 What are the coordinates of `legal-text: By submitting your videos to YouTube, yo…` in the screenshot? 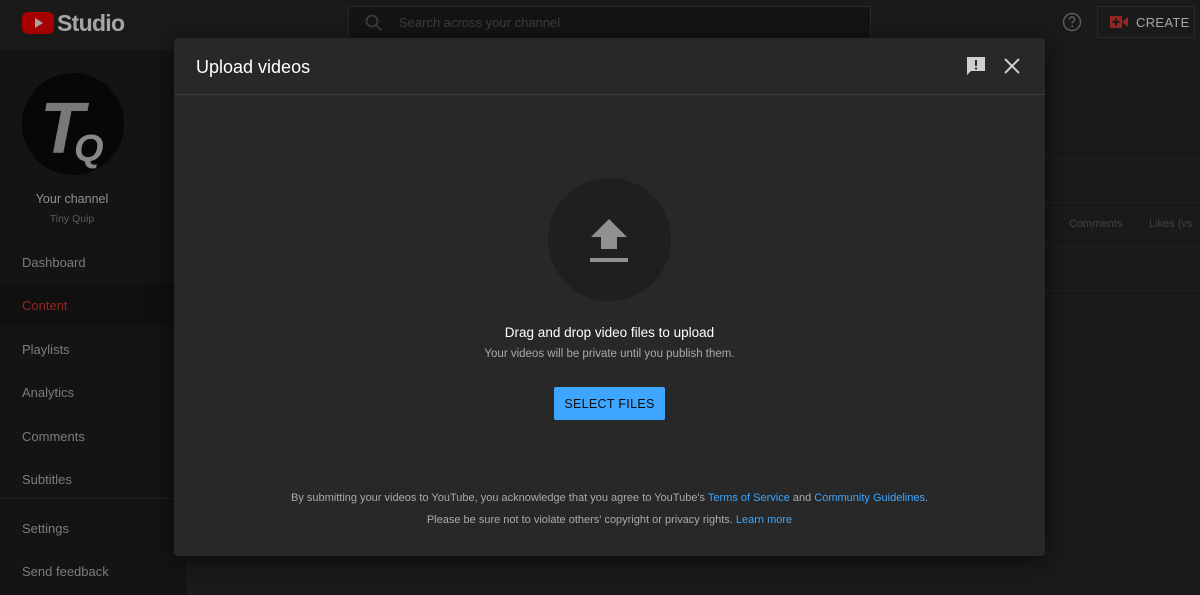 It's located at (499, 498).